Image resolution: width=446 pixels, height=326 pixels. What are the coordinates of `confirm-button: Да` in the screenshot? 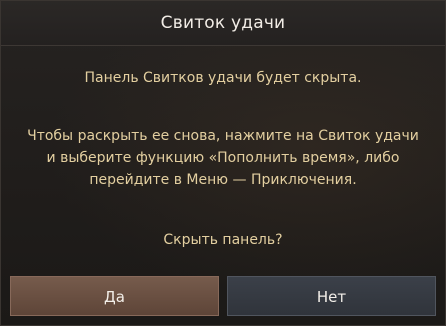 It's located at (114, 296).